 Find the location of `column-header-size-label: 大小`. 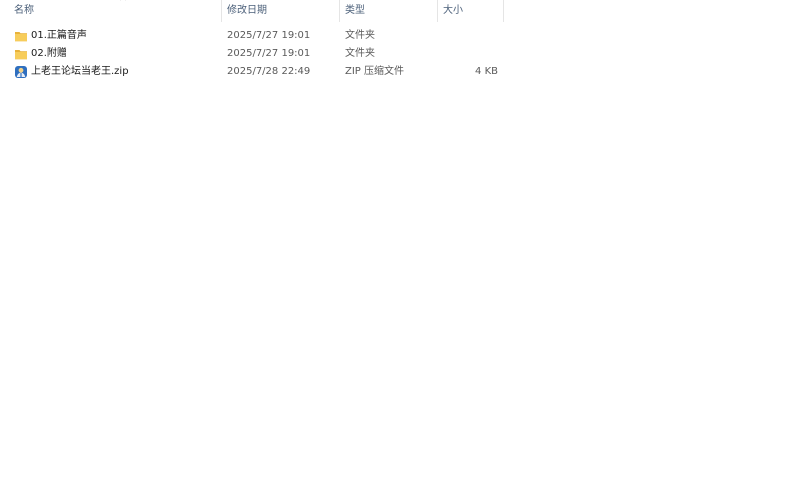

column-header-size-label: 大小 is located at coordinates (453, 10).